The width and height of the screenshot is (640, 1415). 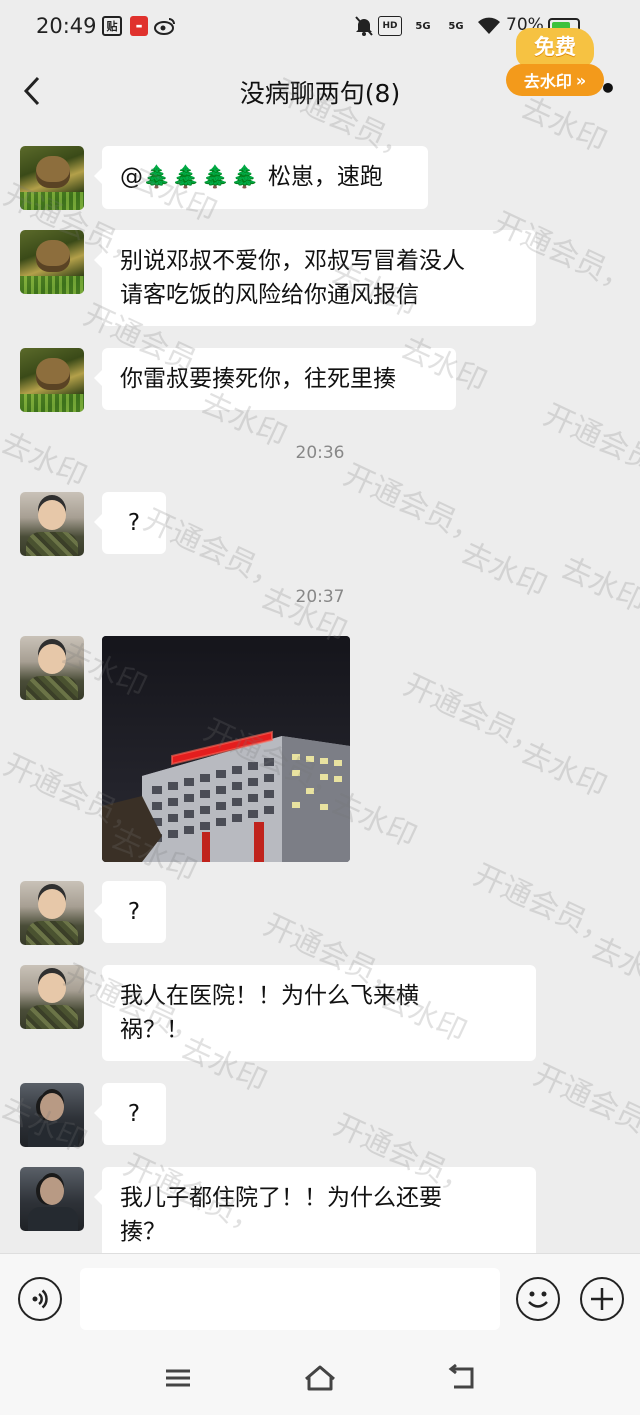 What do you see at coordinates (202, 177) in the screenshot?
I see `tree-emoji: 🌲🌲🌲🌲` at bounding box center [202, 177].